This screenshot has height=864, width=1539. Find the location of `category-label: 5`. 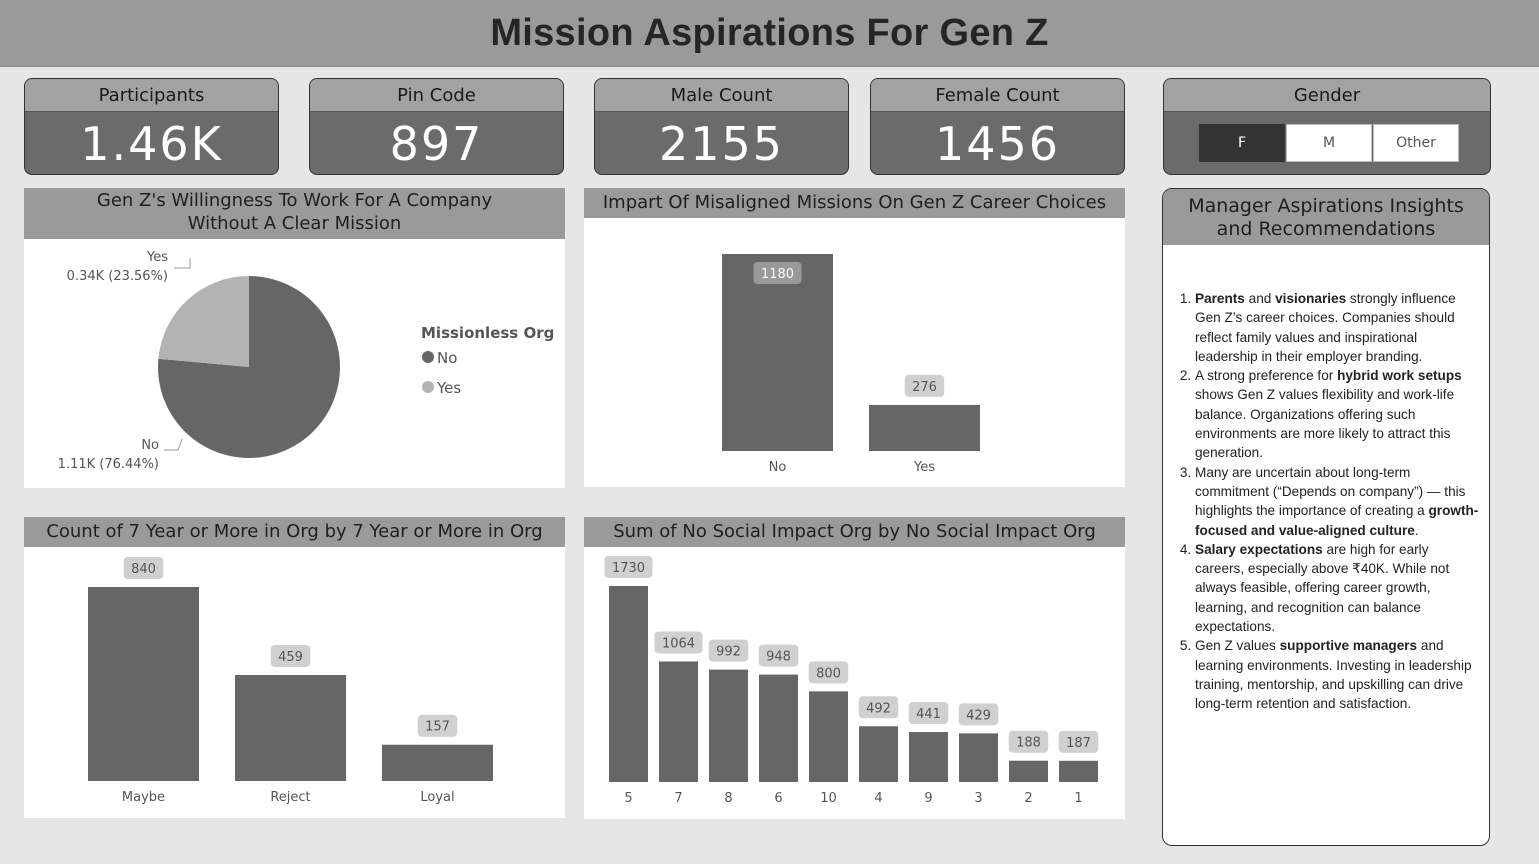

category-label: 5 is located at coordinates (628, 798).